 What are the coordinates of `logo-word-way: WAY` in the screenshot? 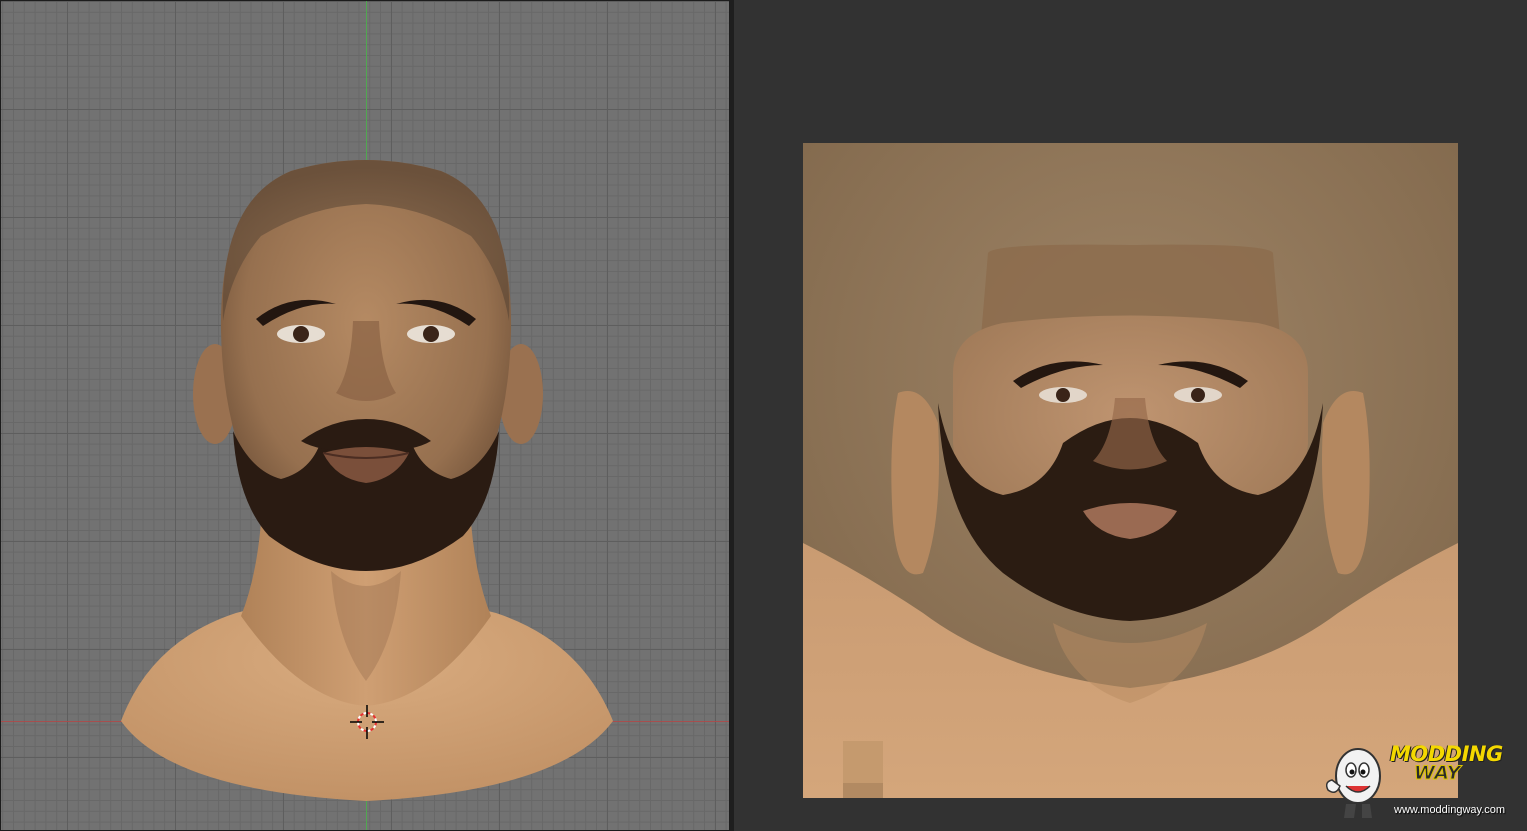 It's located at (1438, 773).